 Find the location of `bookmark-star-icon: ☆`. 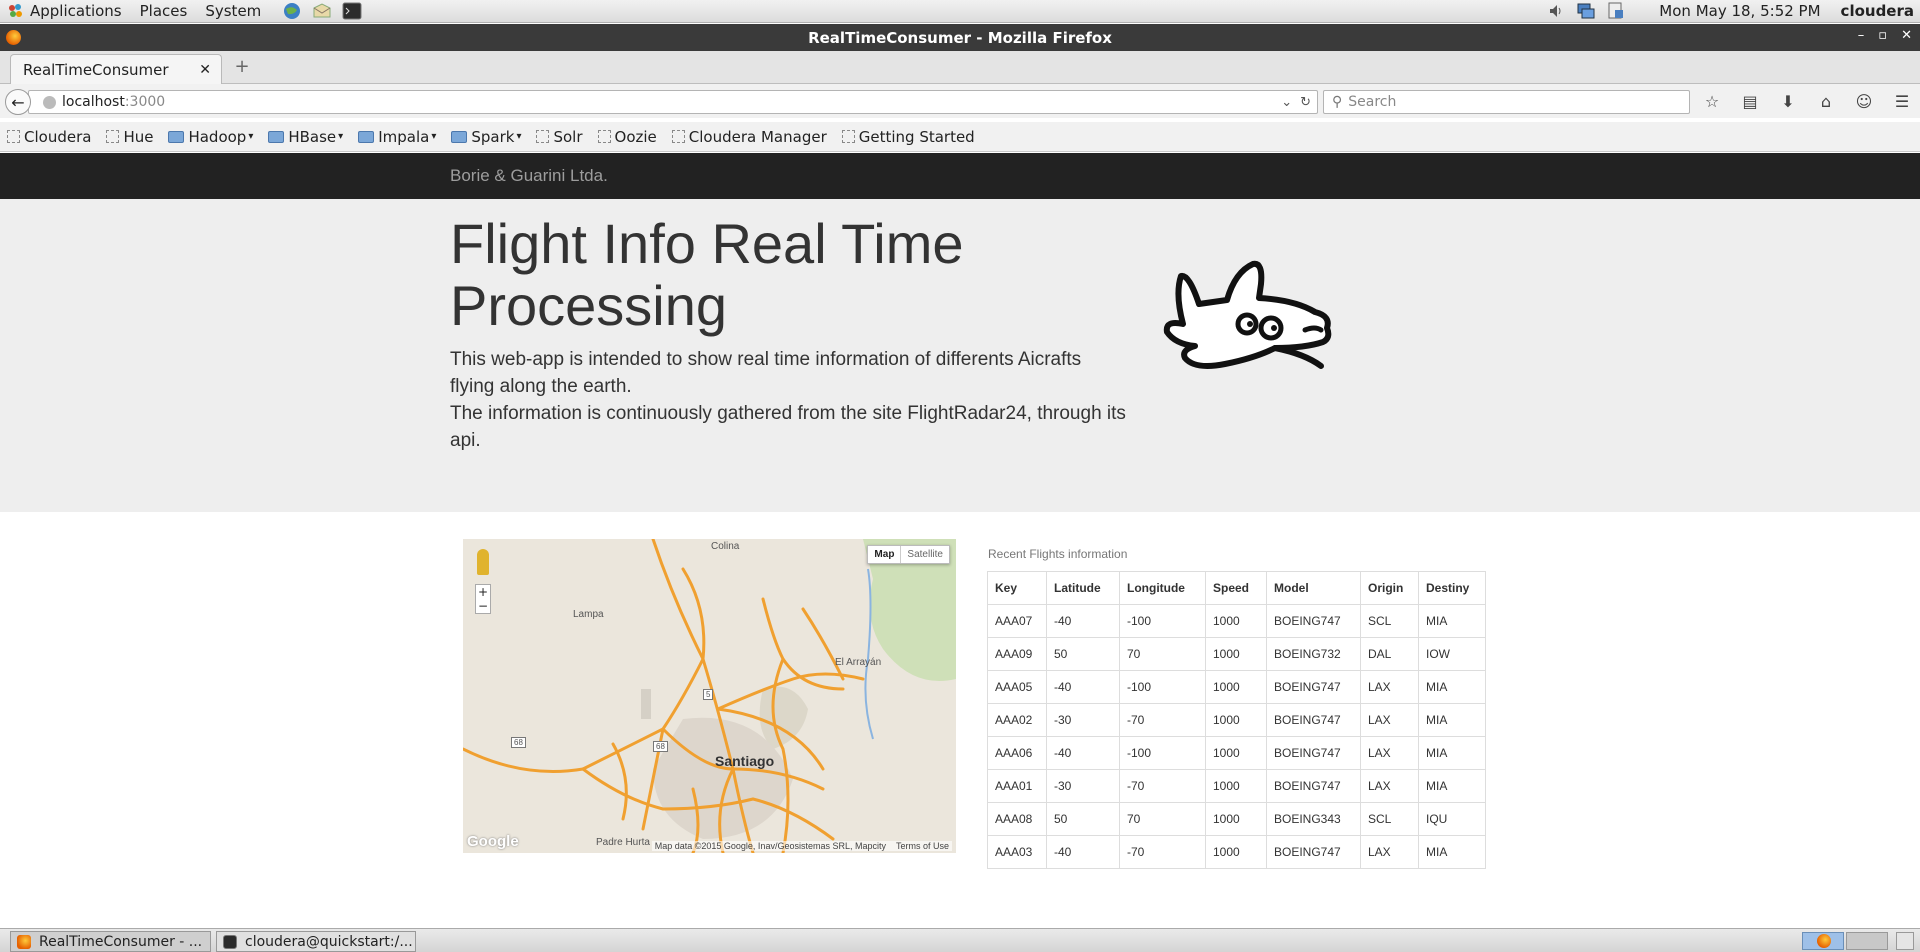

bookmark-star-icon: ☆ is located at coordinates (1712, 101).